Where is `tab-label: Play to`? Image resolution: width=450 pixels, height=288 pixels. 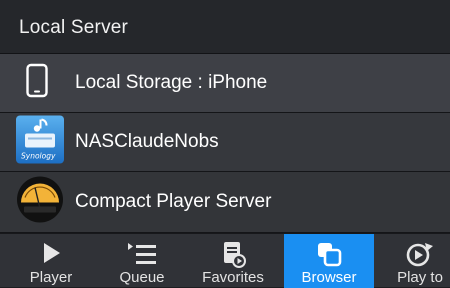
tab-label: Play to is located at coordinates (420, 277).